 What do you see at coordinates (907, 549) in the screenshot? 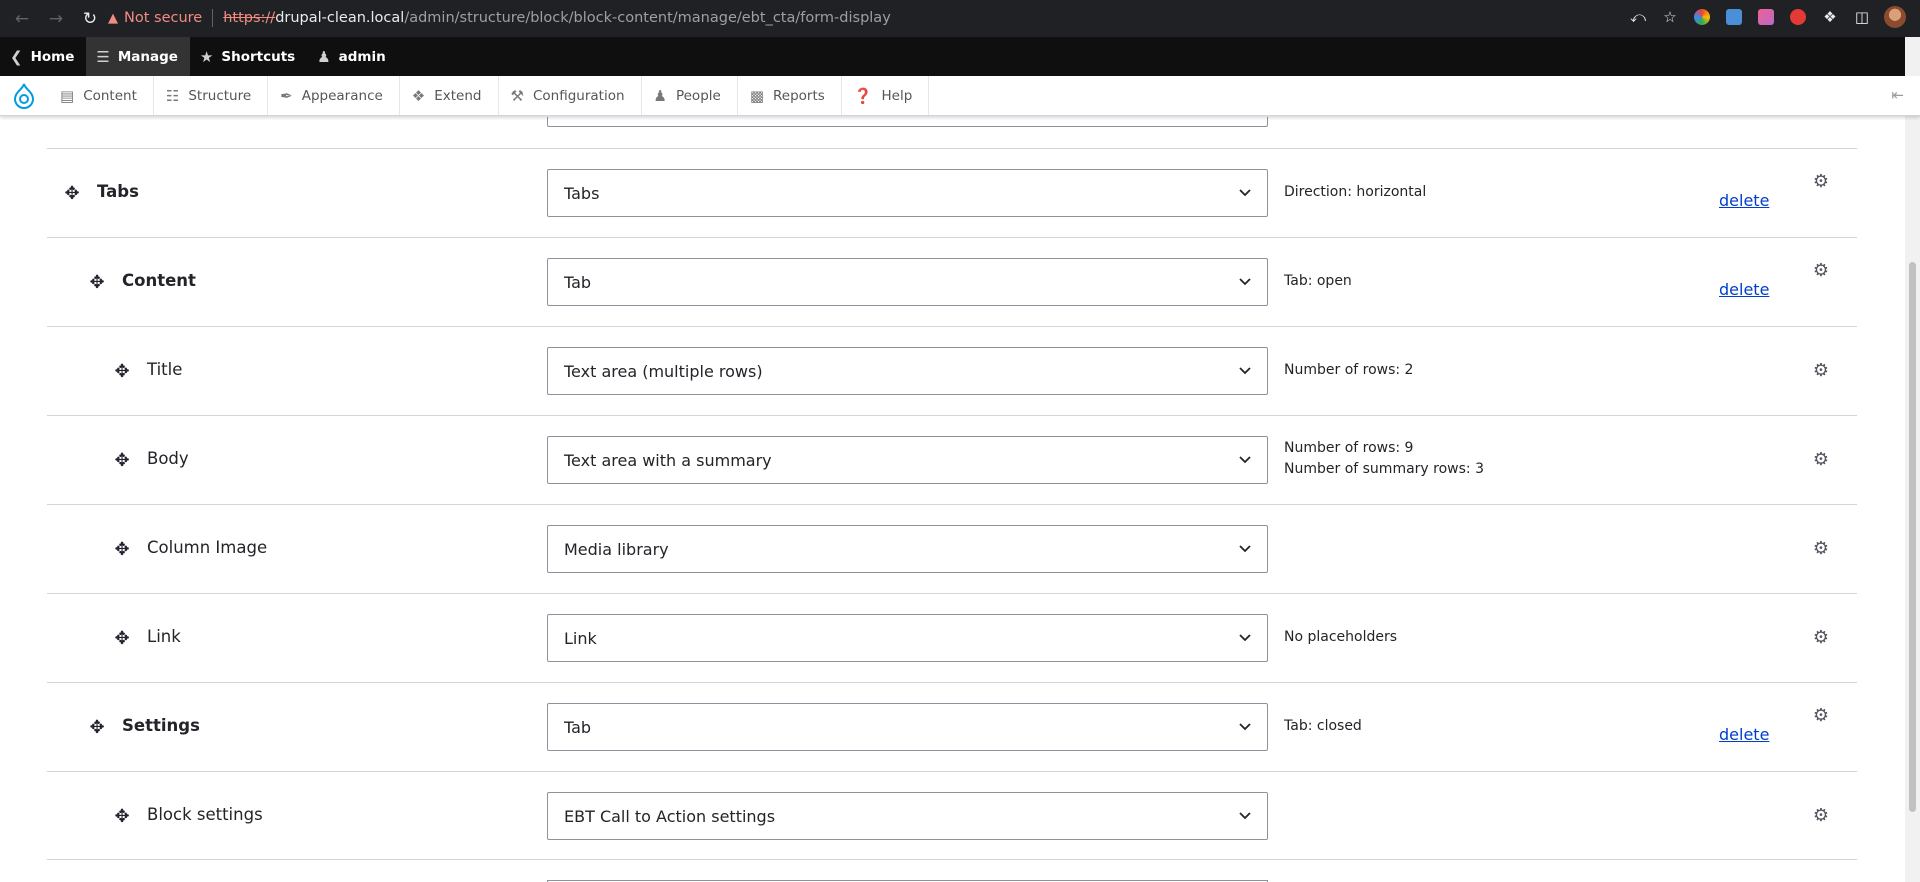
I see `widget-select: Media library` at bounding box center [907, 549].